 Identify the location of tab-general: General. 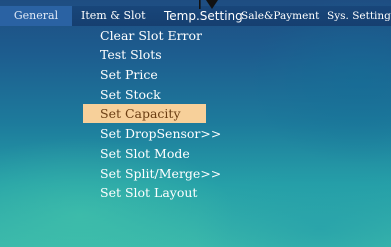
(36, 16).